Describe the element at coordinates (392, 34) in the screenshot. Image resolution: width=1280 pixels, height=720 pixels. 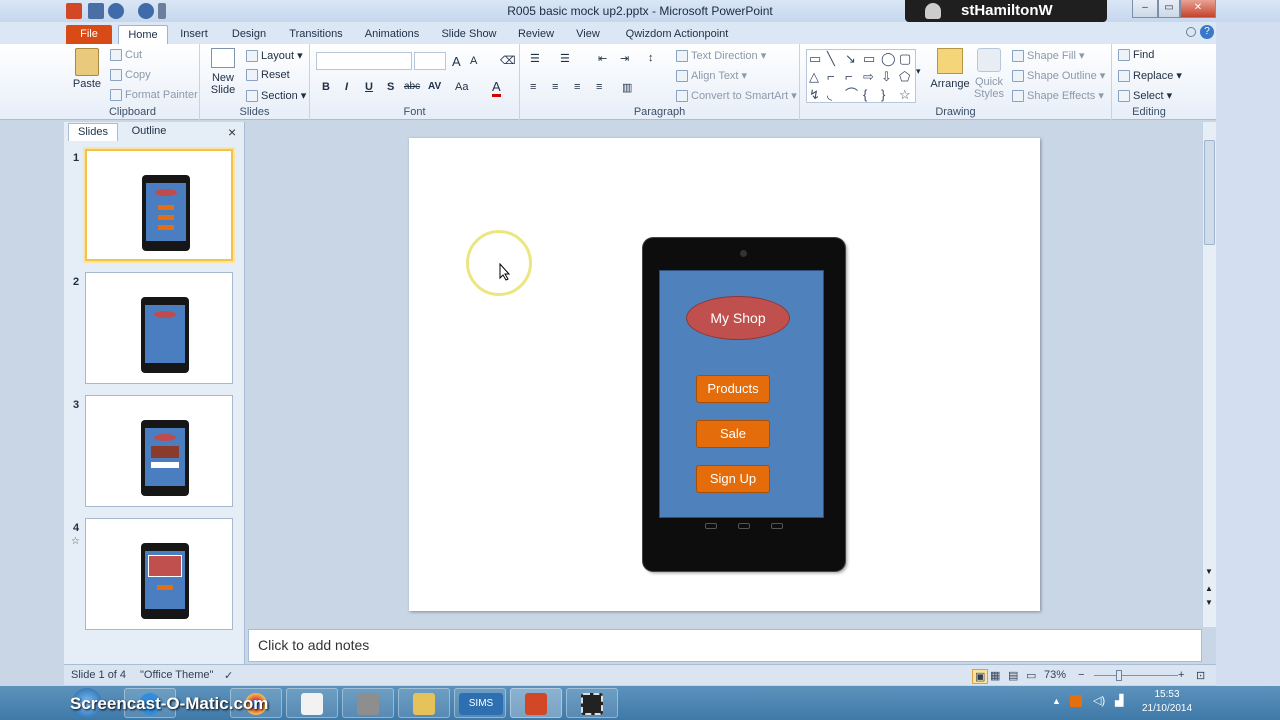
I see `tab-animations: Animations` at that location.